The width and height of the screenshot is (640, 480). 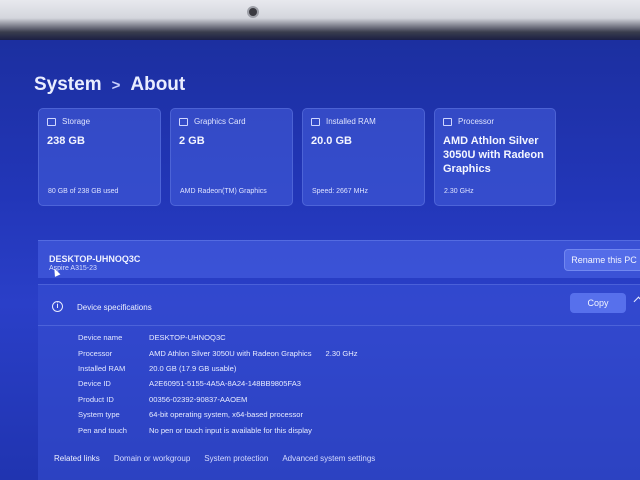 What do you see at coordinates (94, 384) in the screenshot?
I see `spec-label: Device ID` at bounding box center [94, 384].